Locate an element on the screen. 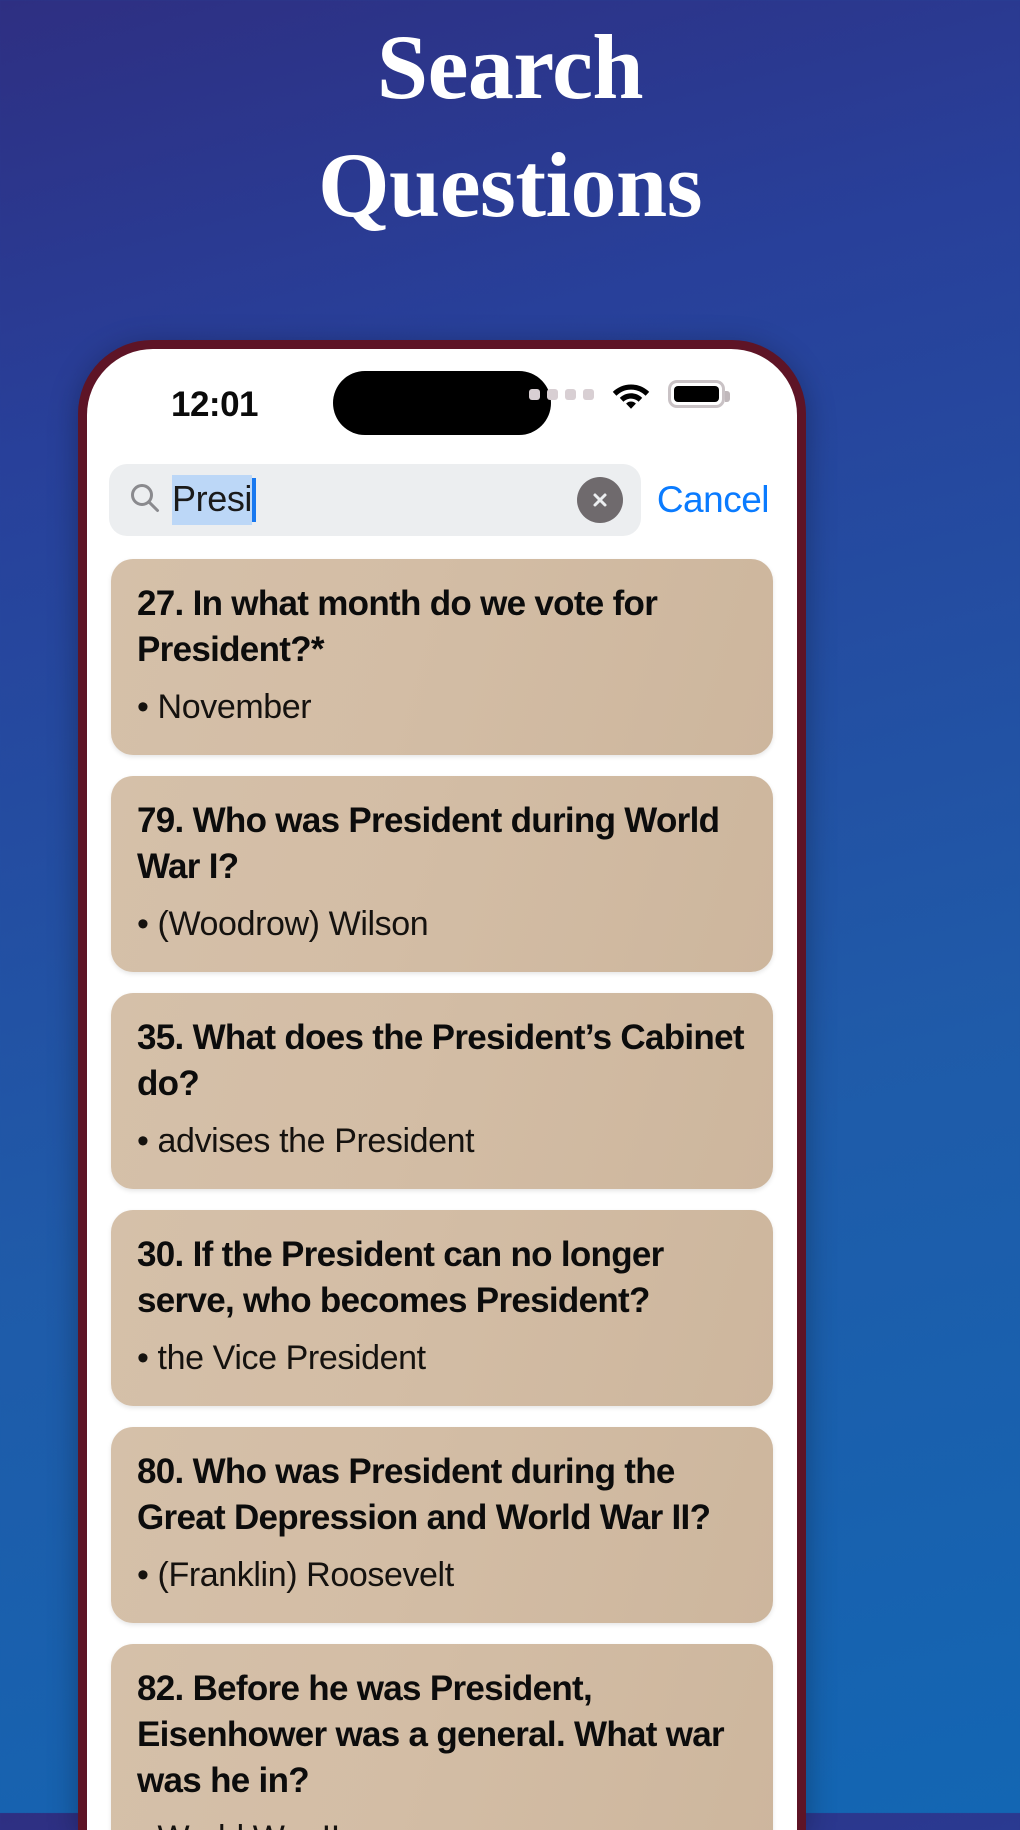 The width and height of the screenshot is (1020, 1830). cellular-dots-icon is located at coordinates (561, 394).